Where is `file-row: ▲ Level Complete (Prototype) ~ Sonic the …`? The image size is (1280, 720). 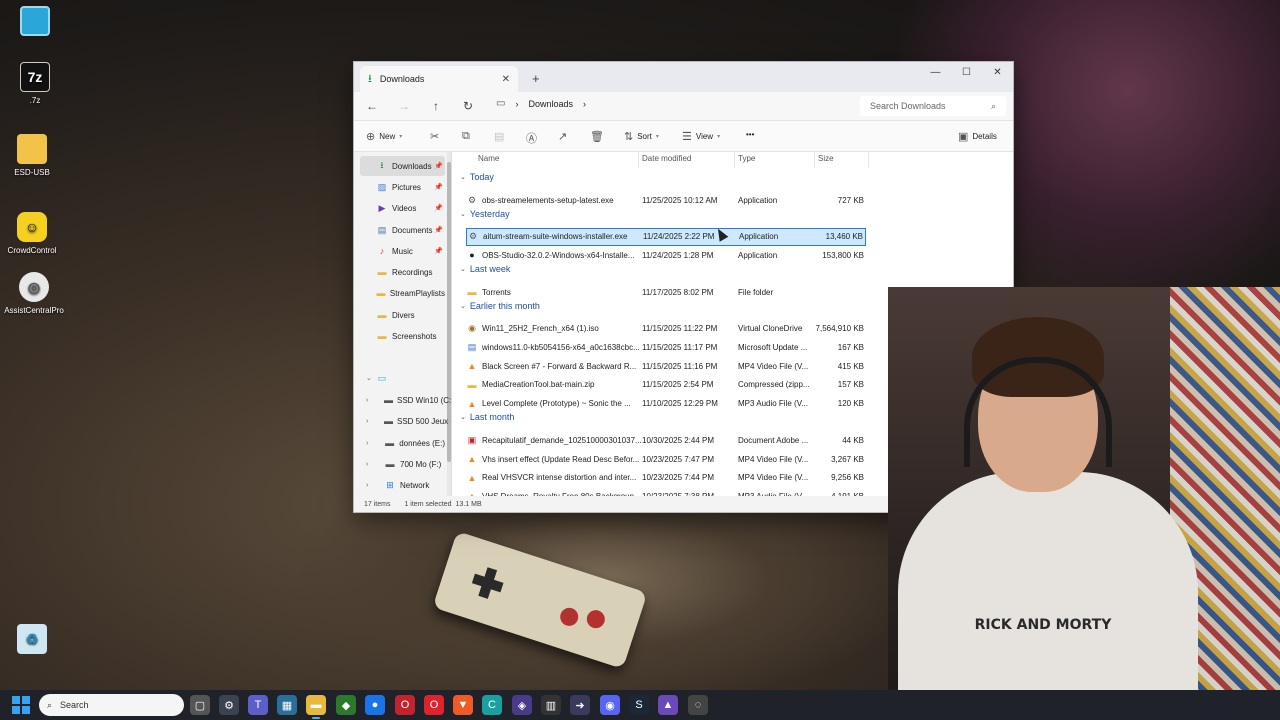 file-row: ▲ Level Complete (Prototype) ~ Sonic the … is located at coordinates (666, 404).